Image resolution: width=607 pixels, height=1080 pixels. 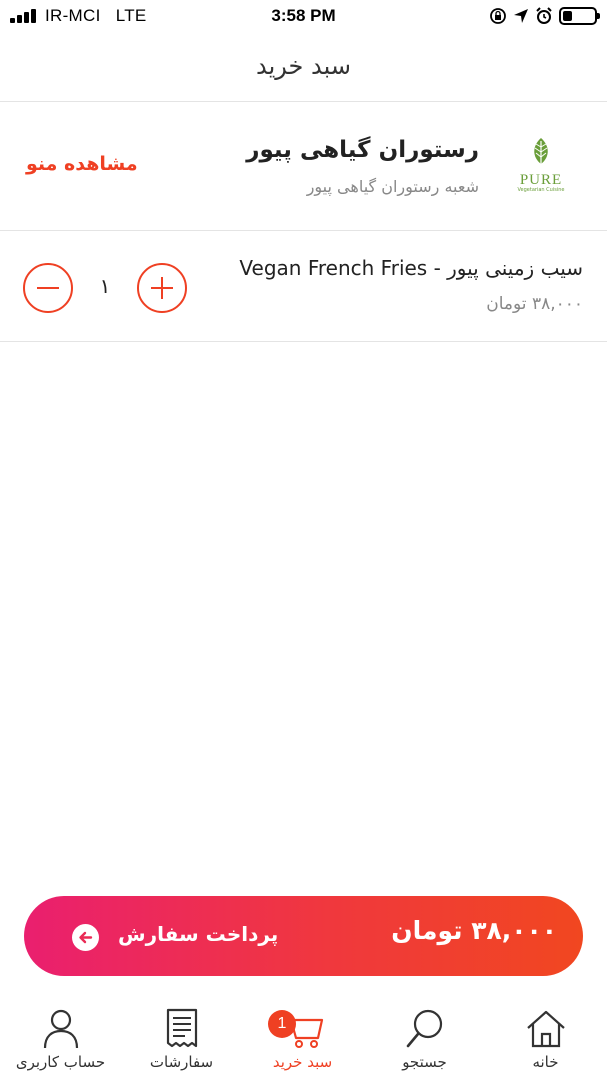 I want to click on cart-count-badge: 1, so click(x=282, y=1024).